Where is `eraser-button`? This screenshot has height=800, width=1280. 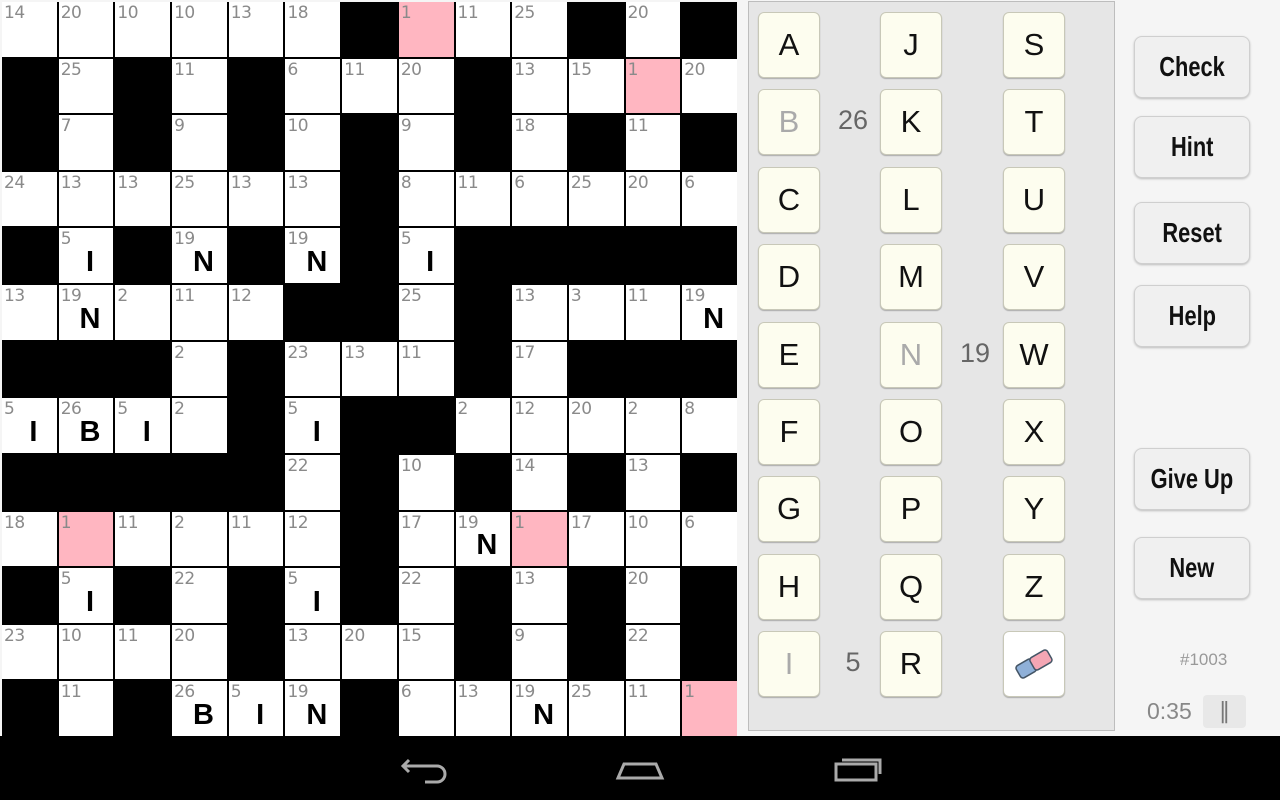 eraser-button is located at coordinates (1034, 664).